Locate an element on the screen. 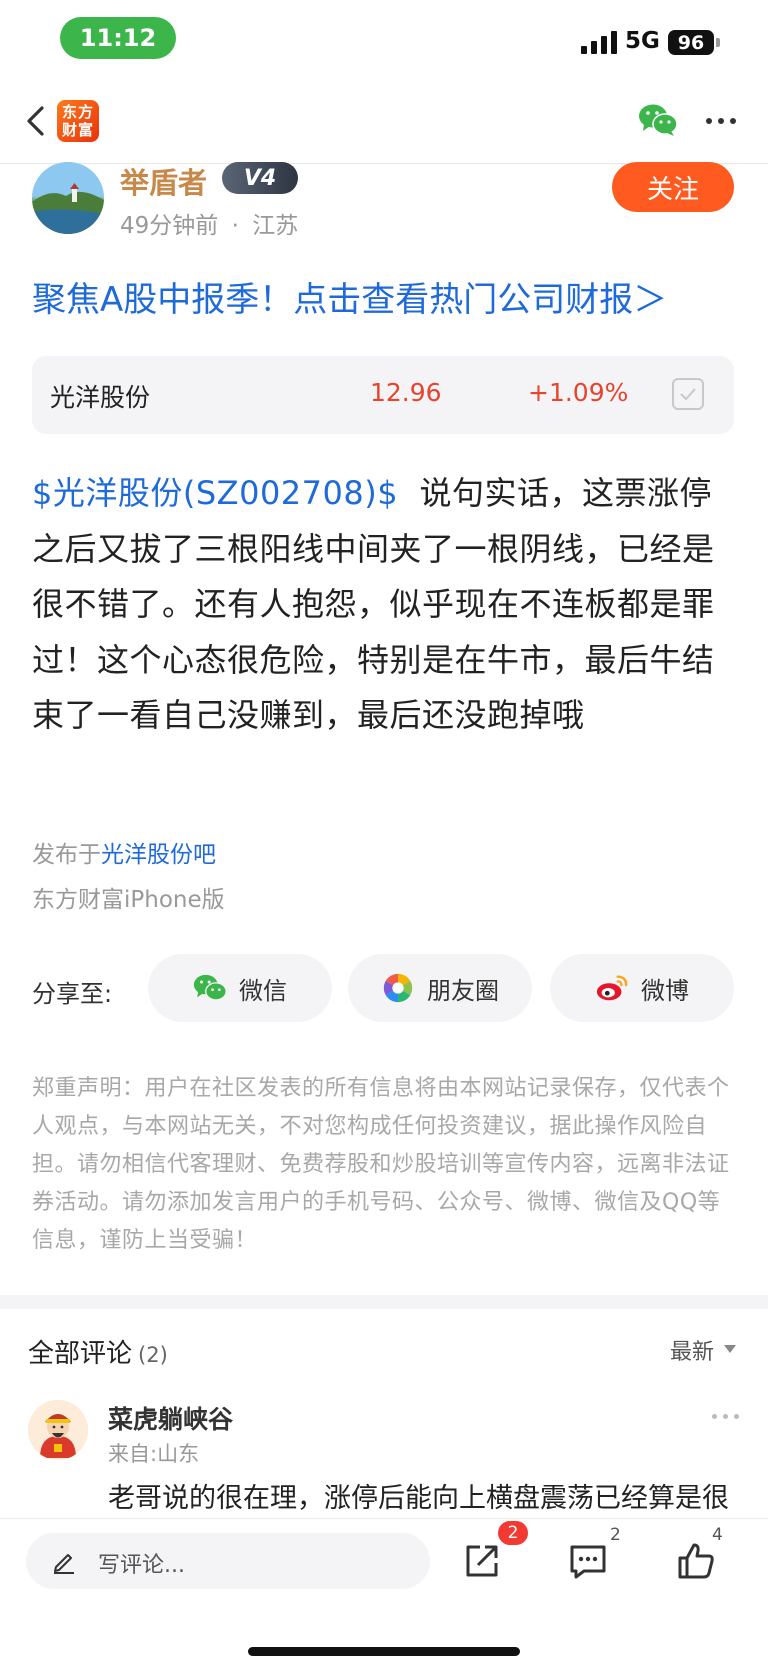 This screenshot has height=1662, width=768. home-indicator is located at coordinates (384, 1651).